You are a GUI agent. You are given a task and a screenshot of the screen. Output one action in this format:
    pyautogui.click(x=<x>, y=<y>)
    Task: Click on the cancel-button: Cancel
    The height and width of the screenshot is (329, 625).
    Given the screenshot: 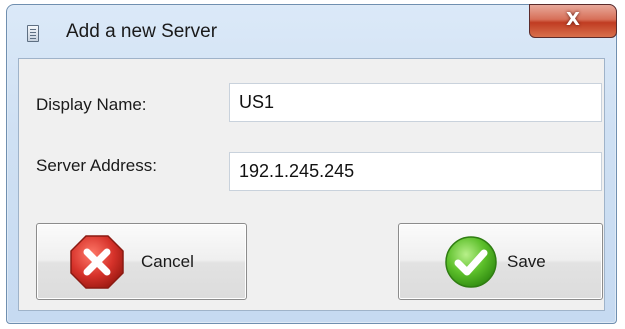 What is the action you would take?
    pyautogui.click(x=141, y=261)
    